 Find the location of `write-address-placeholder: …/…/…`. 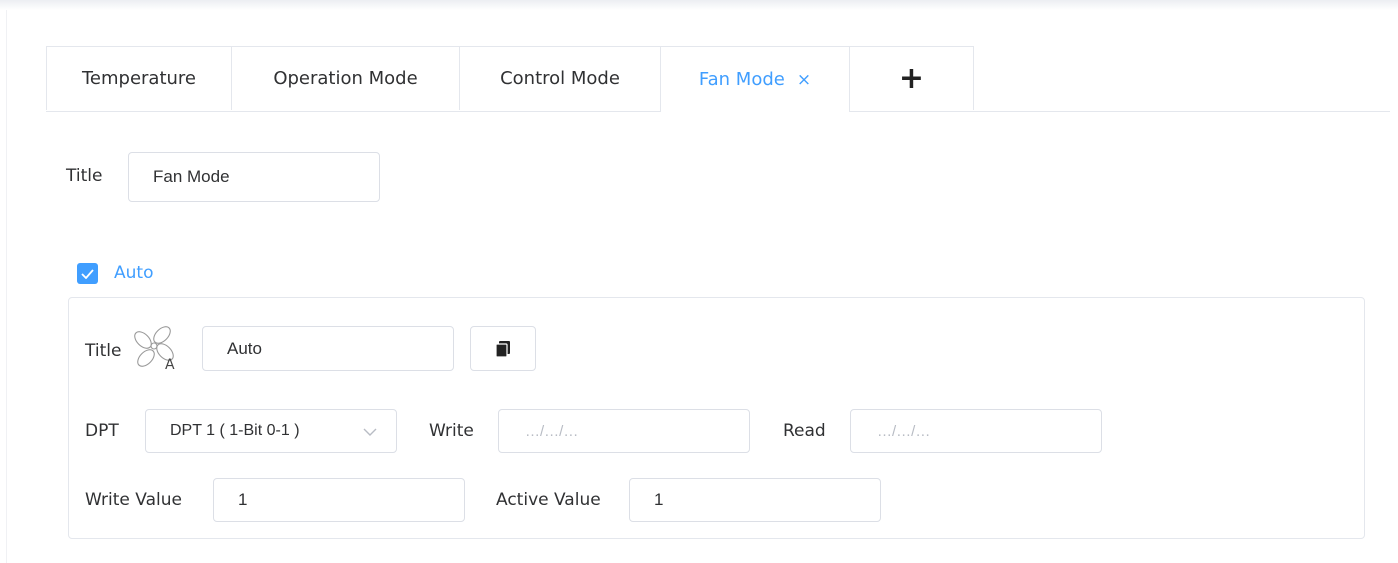

write-address-placeholder: …/…/… is located at coordinates (552, 431).